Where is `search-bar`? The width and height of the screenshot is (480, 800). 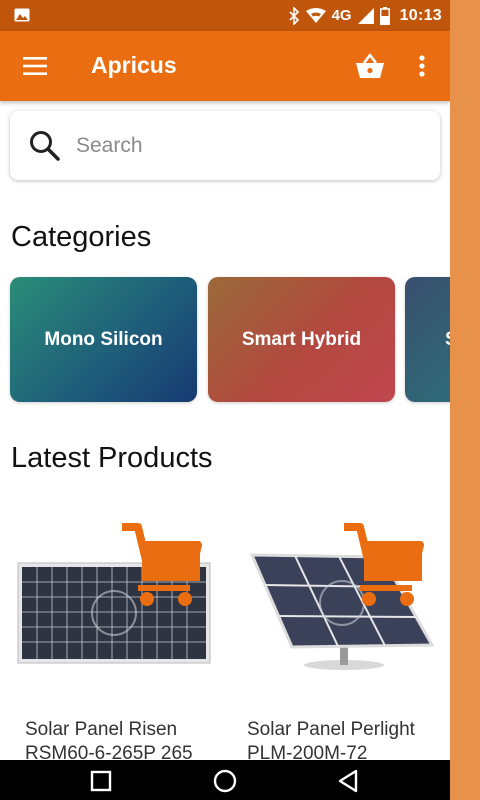 search-bar is located at coordinates (225, 145).